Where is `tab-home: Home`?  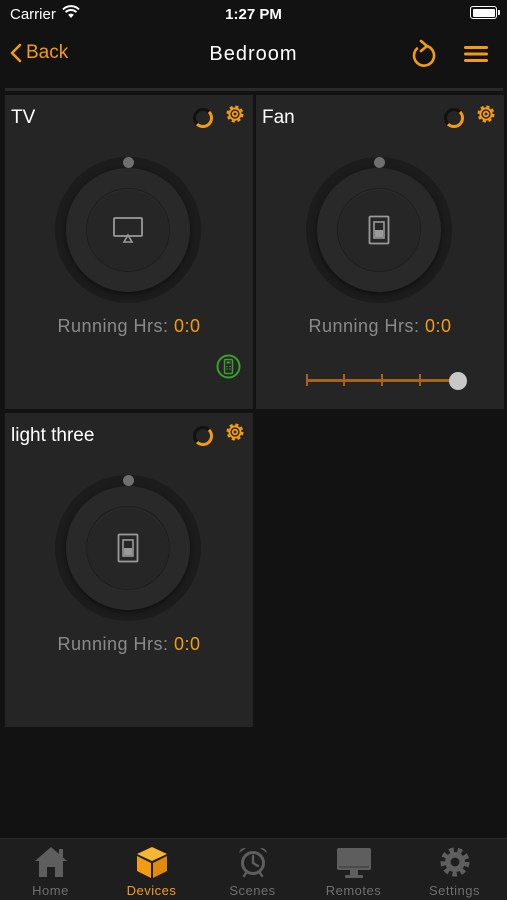 tab-home: Home is located at coordinates (50, 869).